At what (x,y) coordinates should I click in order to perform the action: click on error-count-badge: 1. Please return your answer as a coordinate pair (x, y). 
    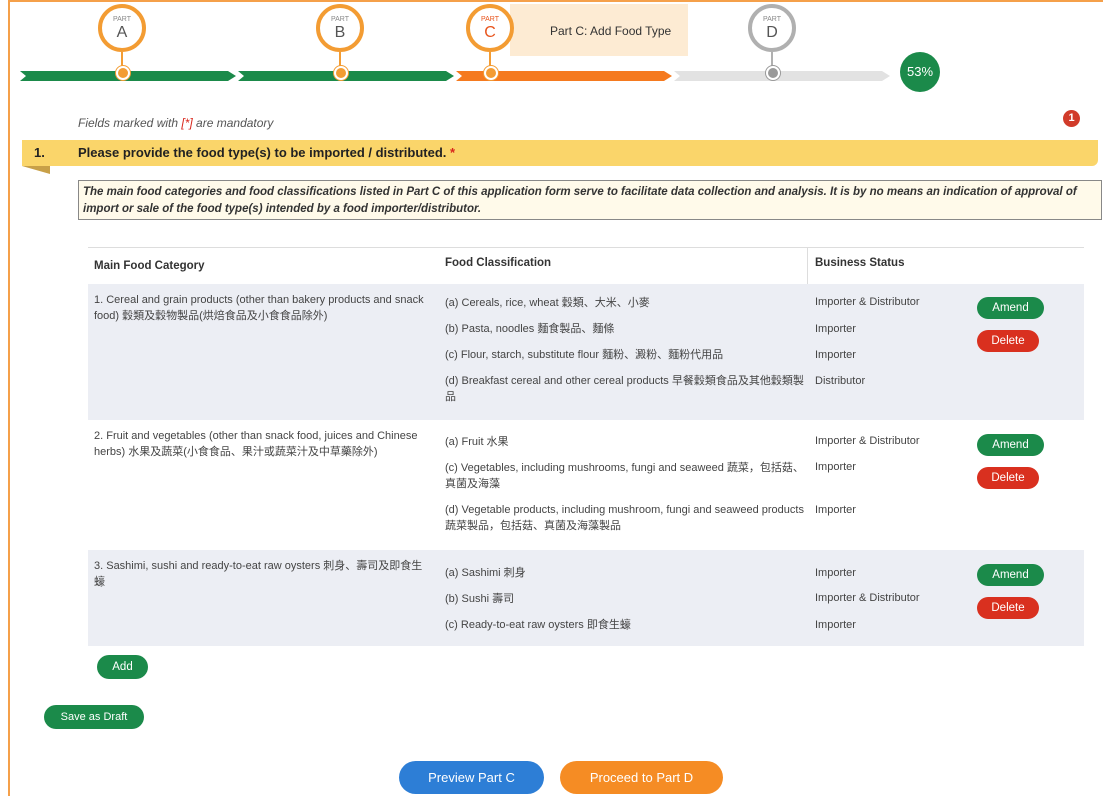
    Looking at the image, I should click on (1071, 118).